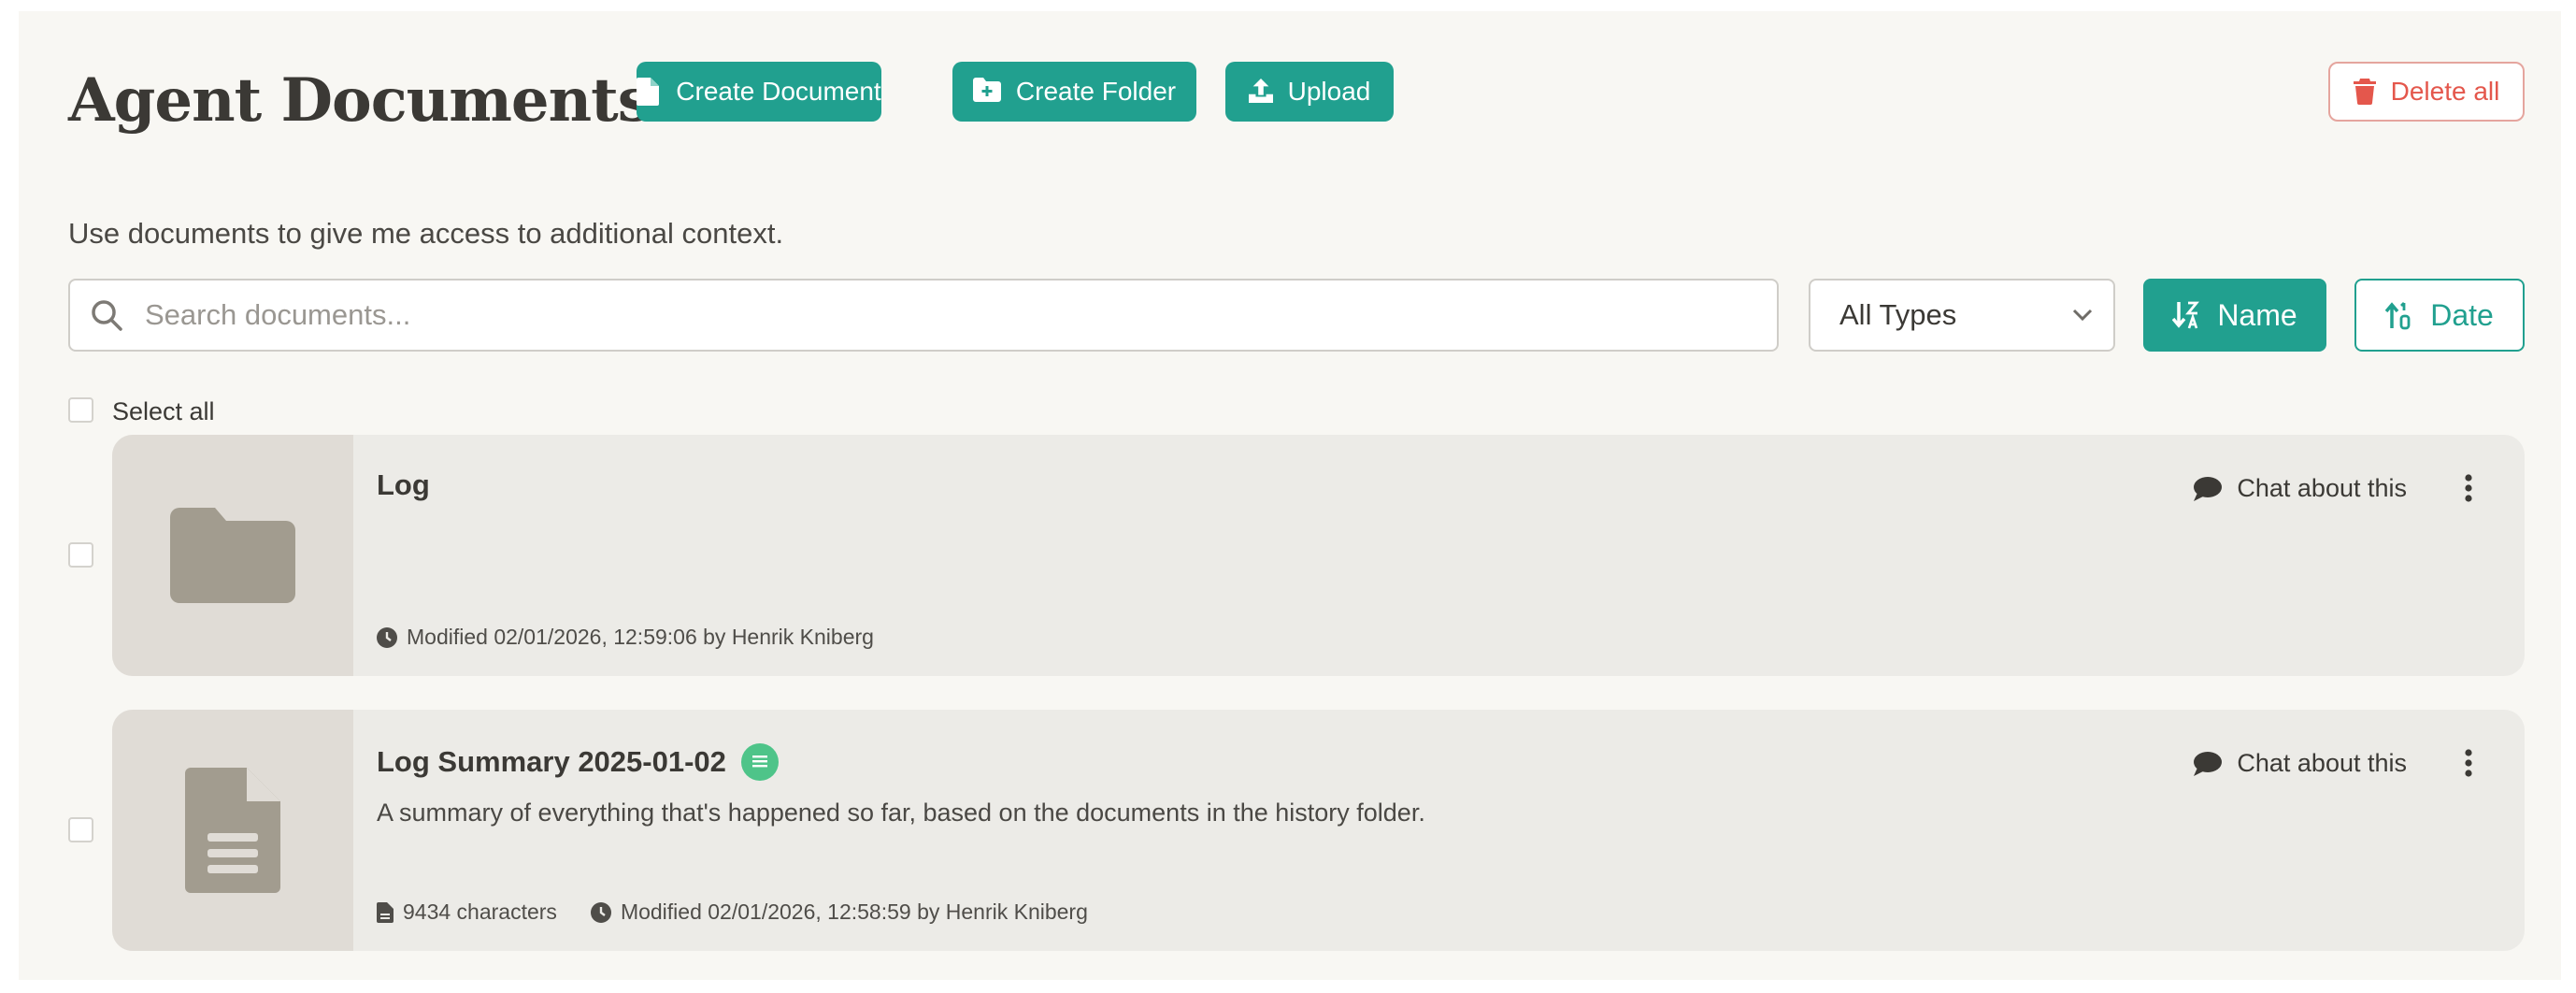 Image resolution: width=2576 pixels, height=993 pixels. I want to click on delete-all-button: Delete all, so click(2426, 92).